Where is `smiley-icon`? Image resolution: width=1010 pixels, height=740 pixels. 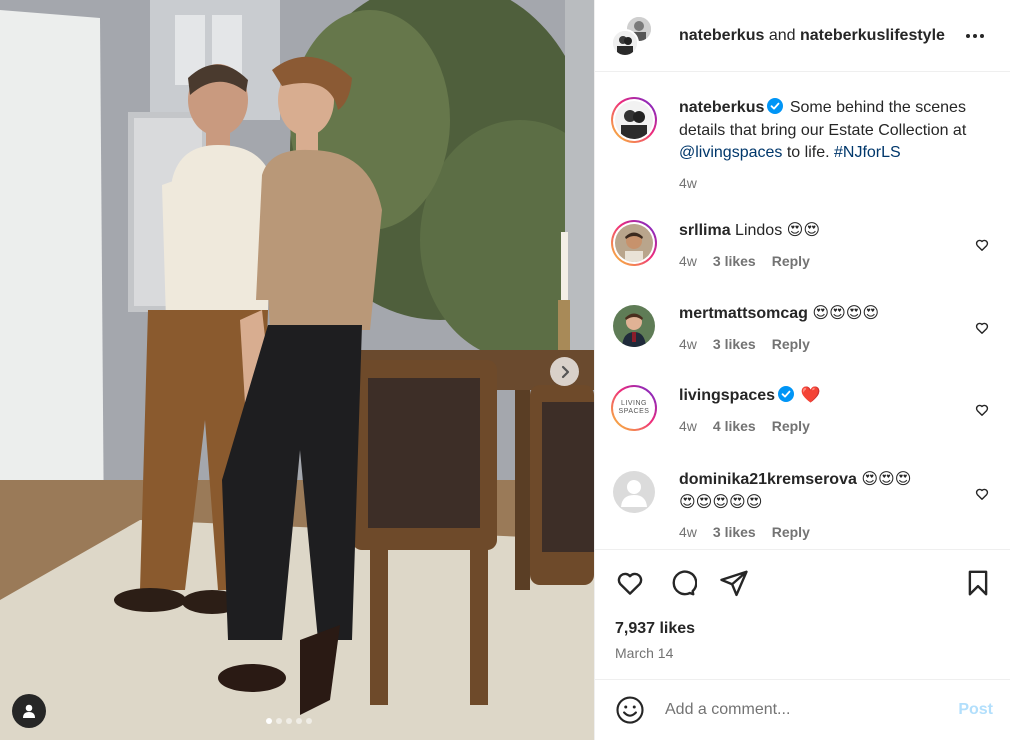
smiley-icon is located at coordinates (630, 710).